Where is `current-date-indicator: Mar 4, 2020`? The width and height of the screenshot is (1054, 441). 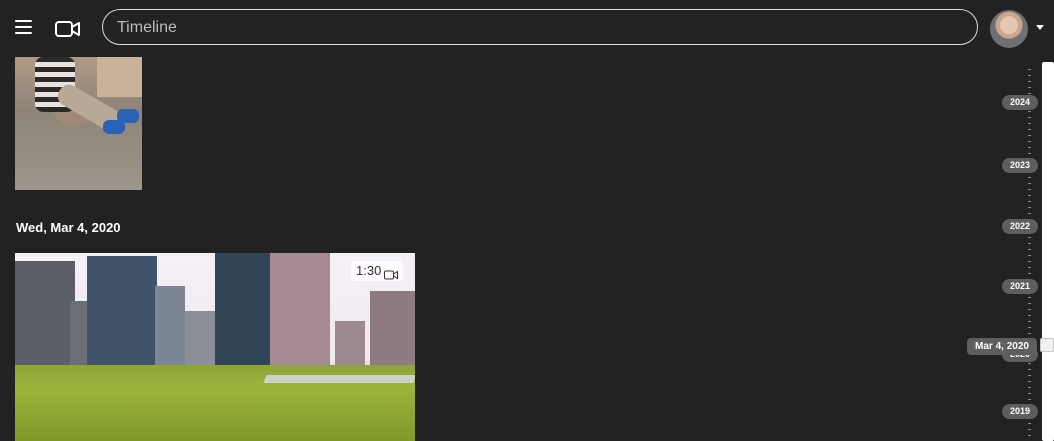
current-date-indicator: Mar 4, 2020 is located at coordinates (1002, 346).